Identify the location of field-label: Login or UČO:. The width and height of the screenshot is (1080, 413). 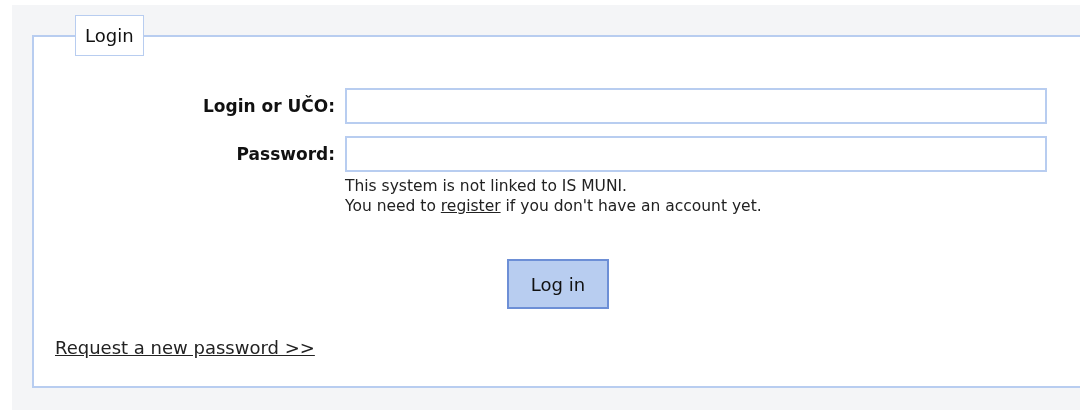
(268, 106).